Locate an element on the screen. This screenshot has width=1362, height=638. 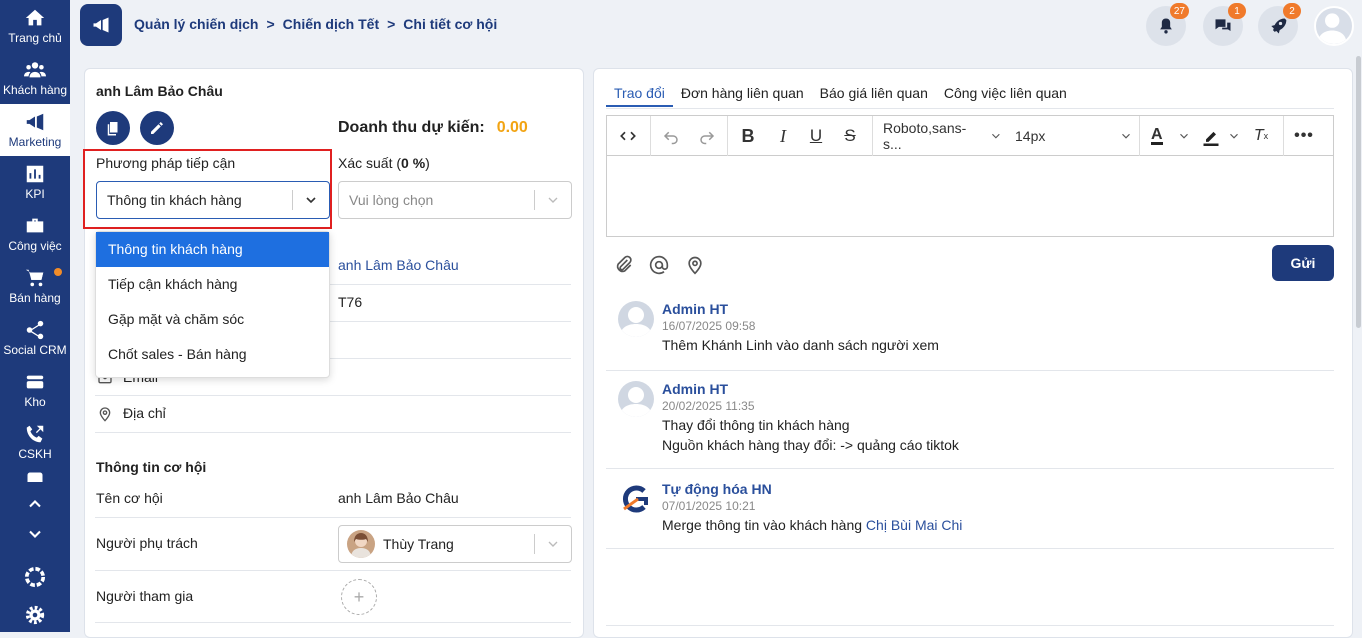
chart-icon is located at coordinates (35, 174).